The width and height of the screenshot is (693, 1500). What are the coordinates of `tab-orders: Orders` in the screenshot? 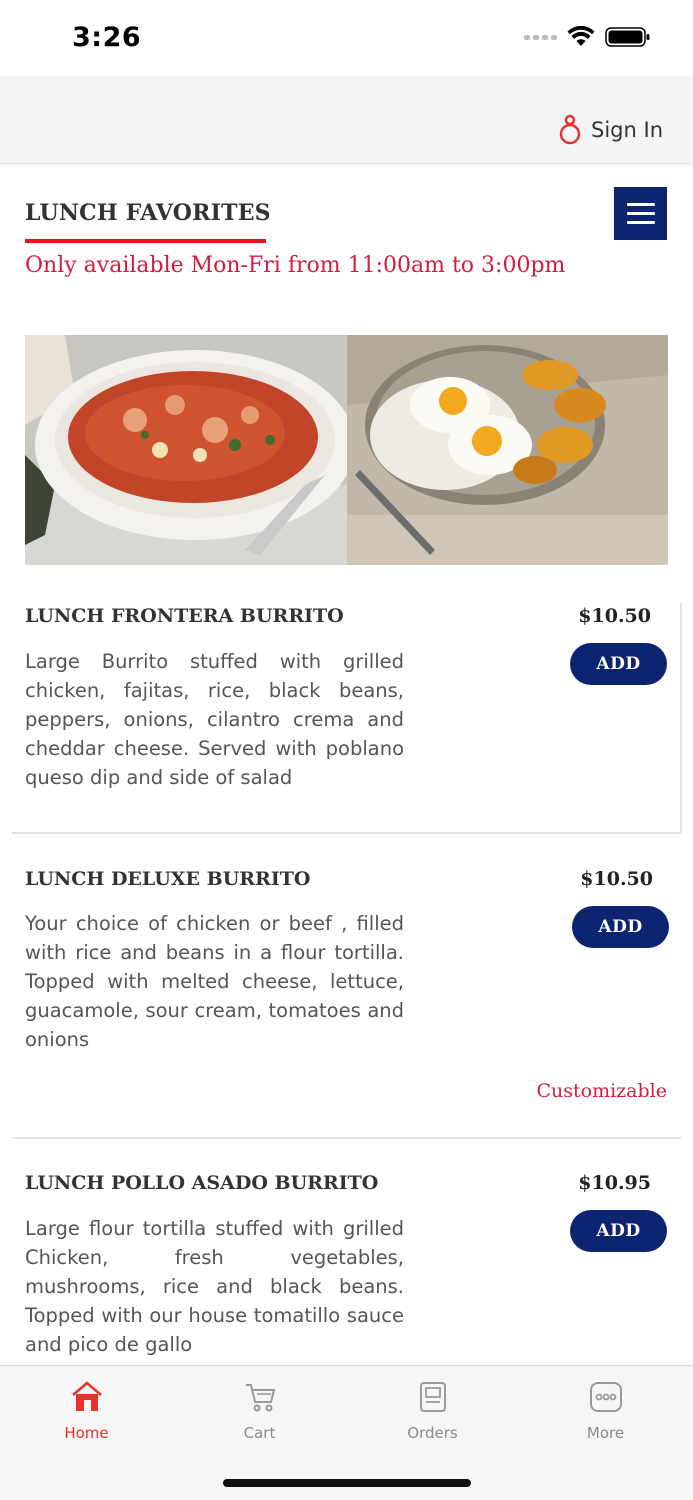 It's located at (432, 1411).